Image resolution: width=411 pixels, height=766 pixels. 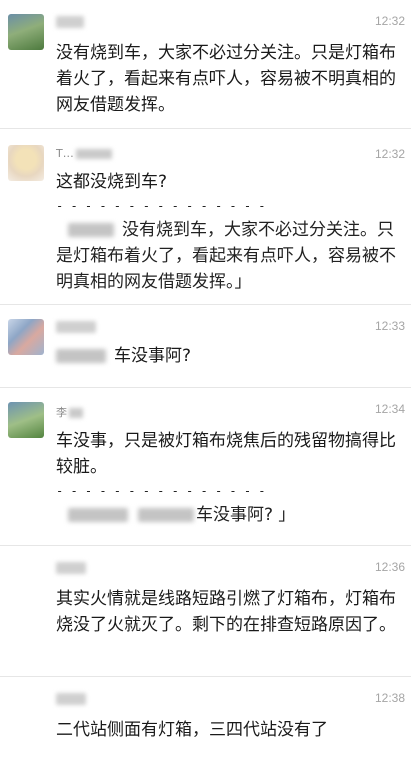 I want to click on mention-blurred, so click(x=81, y=356).